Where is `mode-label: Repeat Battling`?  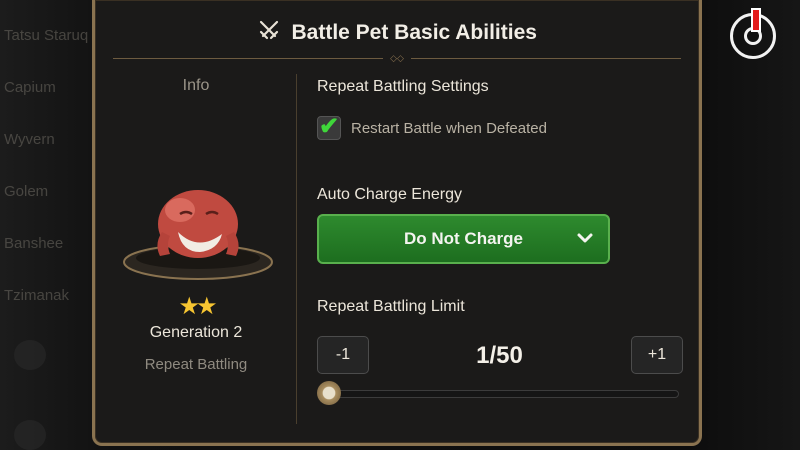 mode-label: Repeat Battling is located at coordinates (196, 364).